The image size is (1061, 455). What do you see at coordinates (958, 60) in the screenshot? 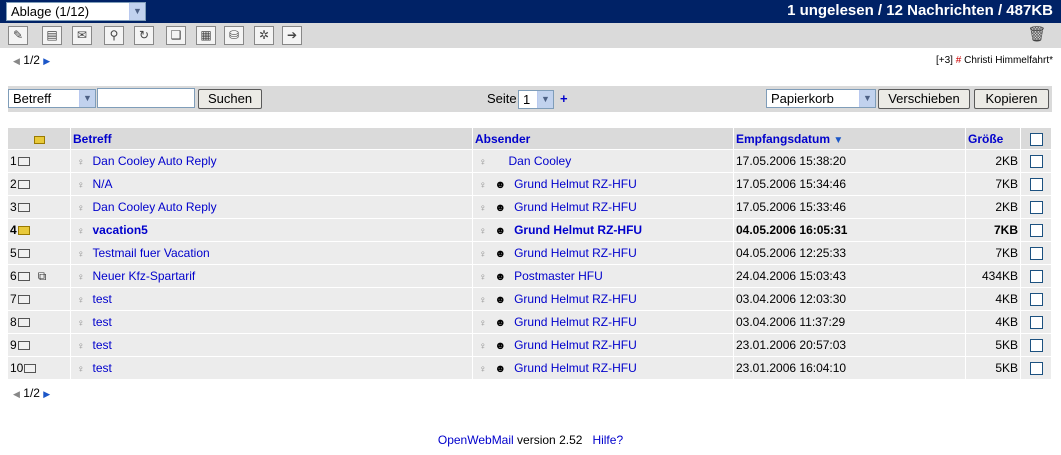
I see `holiday-hash: #` at bounding box center [958, 60].